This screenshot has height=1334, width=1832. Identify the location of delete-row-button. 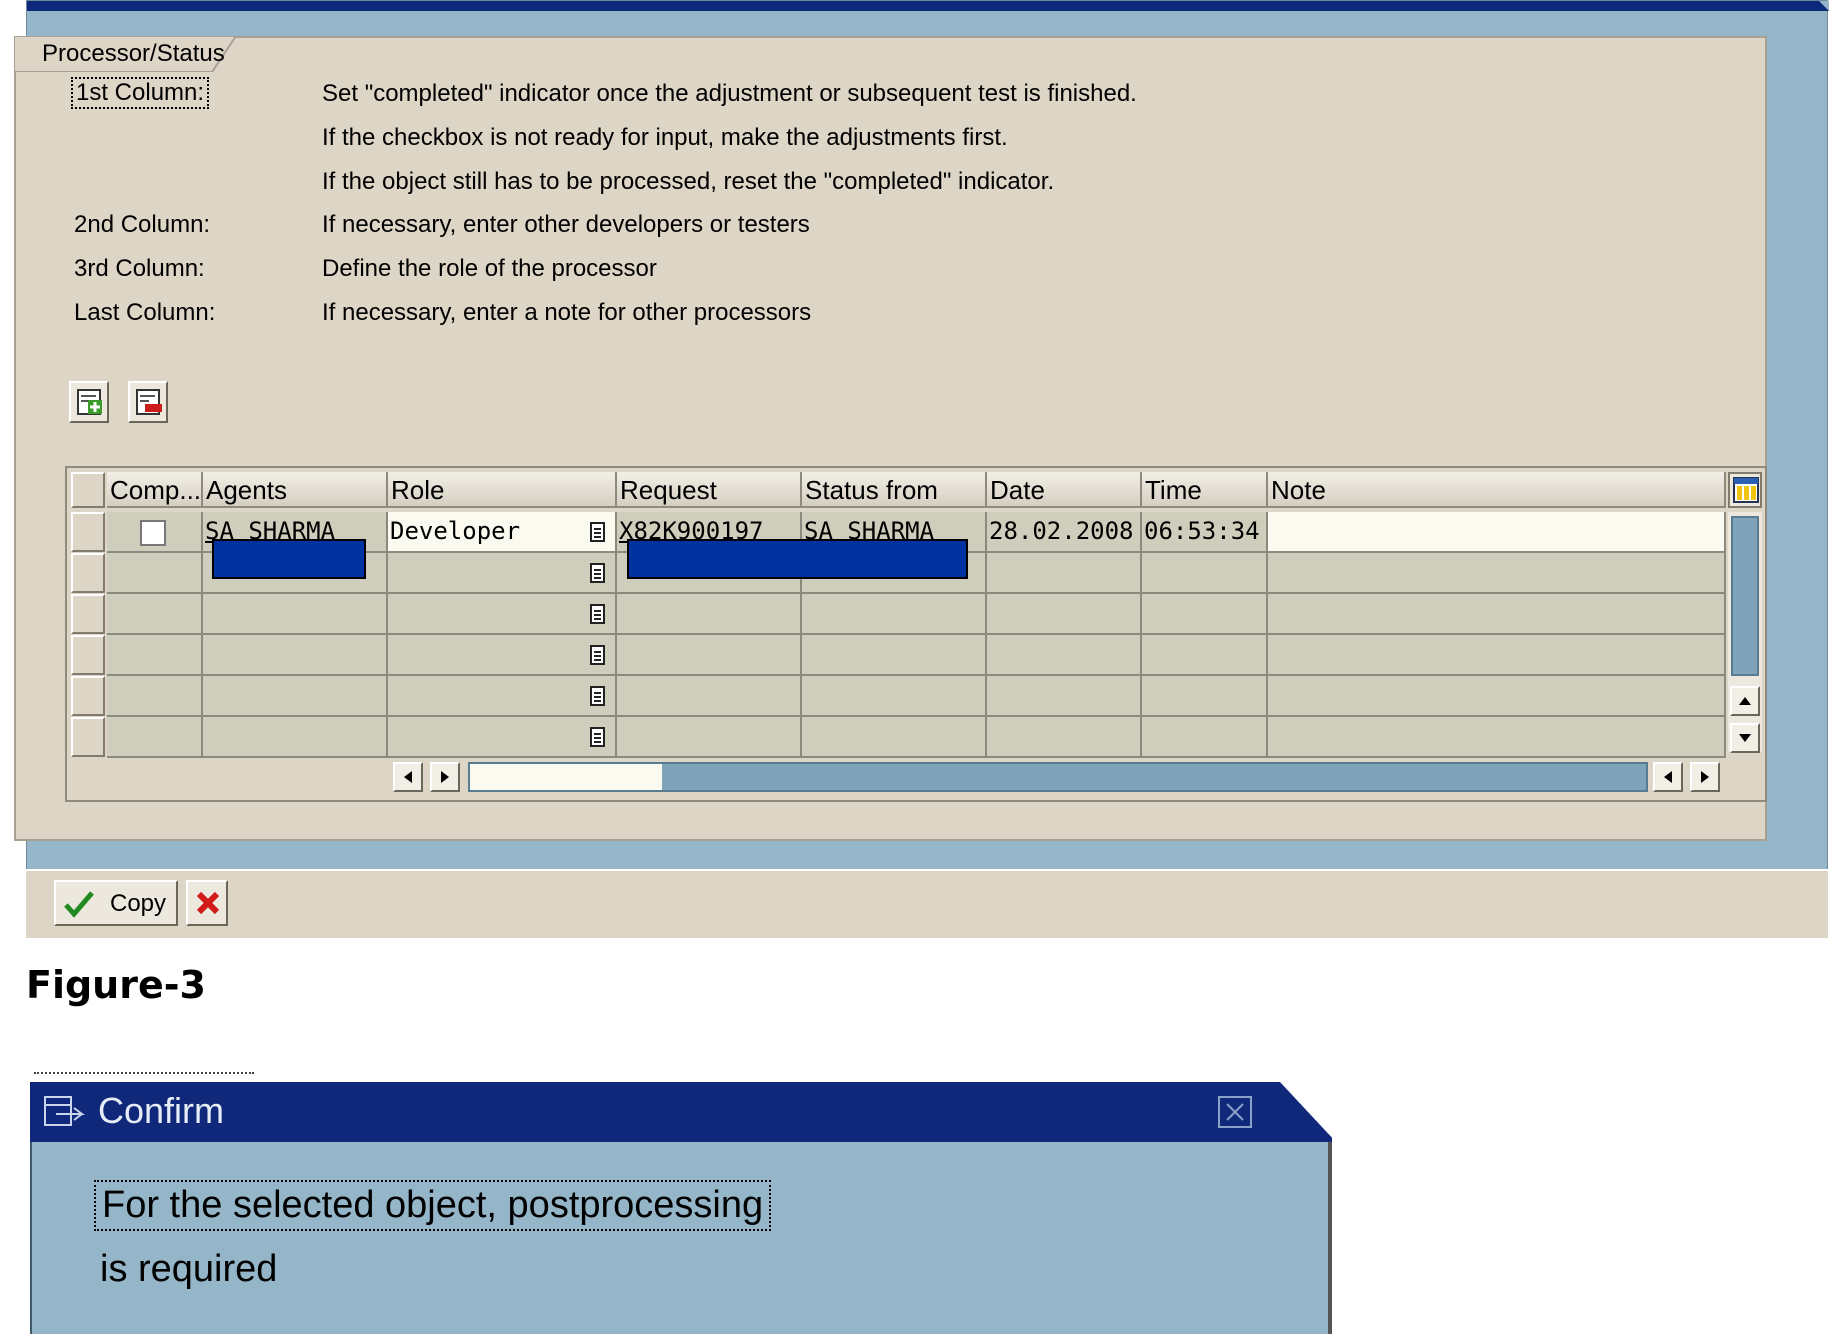
(148, 402).